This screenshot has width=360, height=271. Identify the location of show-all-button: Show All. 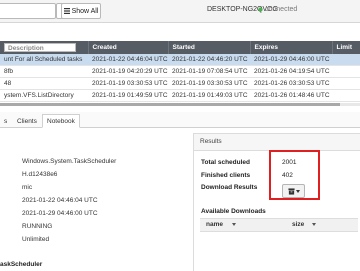
(81, 11).